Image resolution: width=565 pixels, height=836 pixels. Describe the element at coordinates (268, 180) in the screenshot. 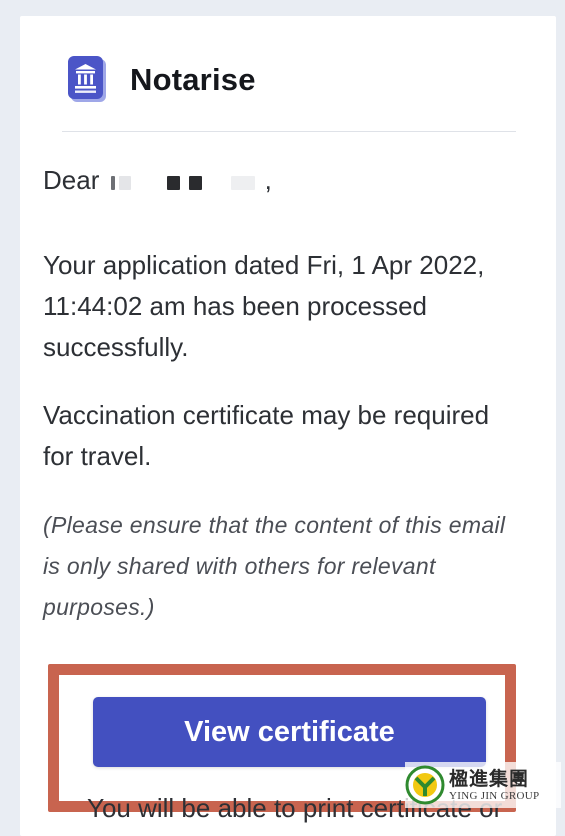

I see `greeting-suffix: ,` at that location.